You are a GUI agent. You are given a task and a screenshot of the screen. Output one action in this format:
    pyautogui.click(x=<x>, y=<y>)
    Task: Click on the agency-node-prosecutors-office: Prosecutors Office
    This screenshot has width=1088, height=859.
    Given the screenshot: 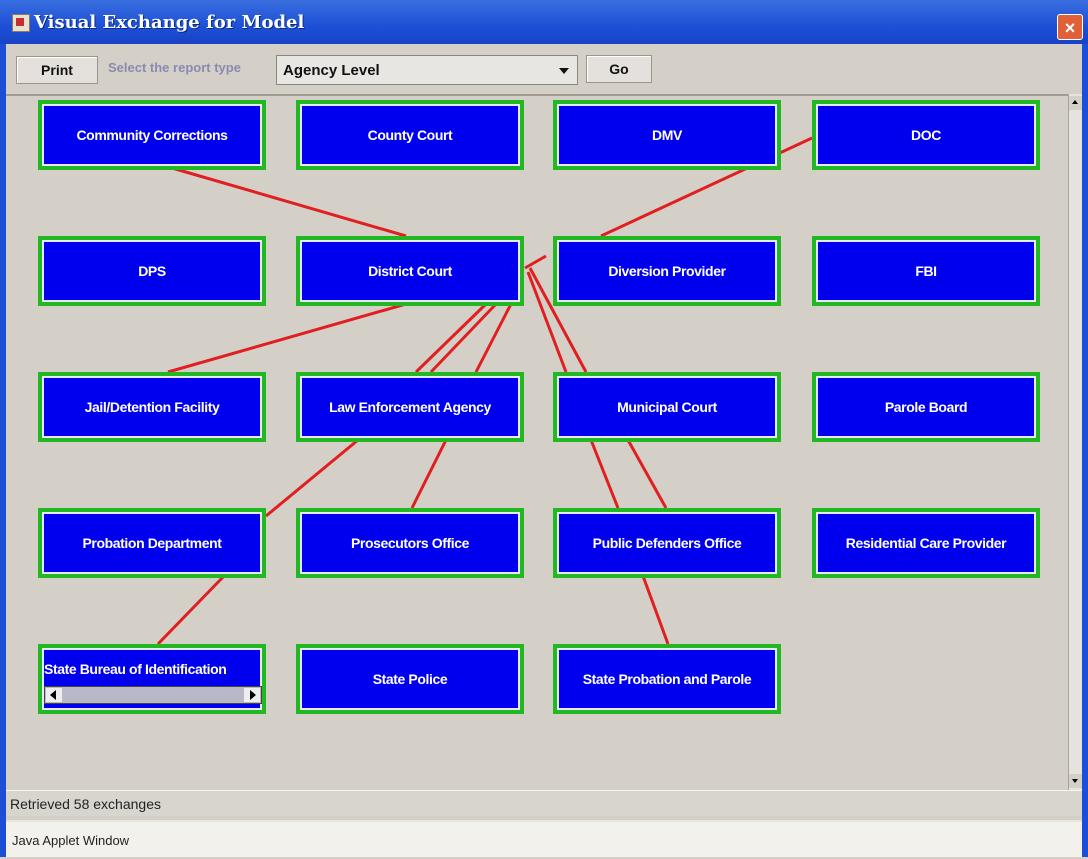 What is the action you would take?
    pyautogui.click(x=410, y=543)
    